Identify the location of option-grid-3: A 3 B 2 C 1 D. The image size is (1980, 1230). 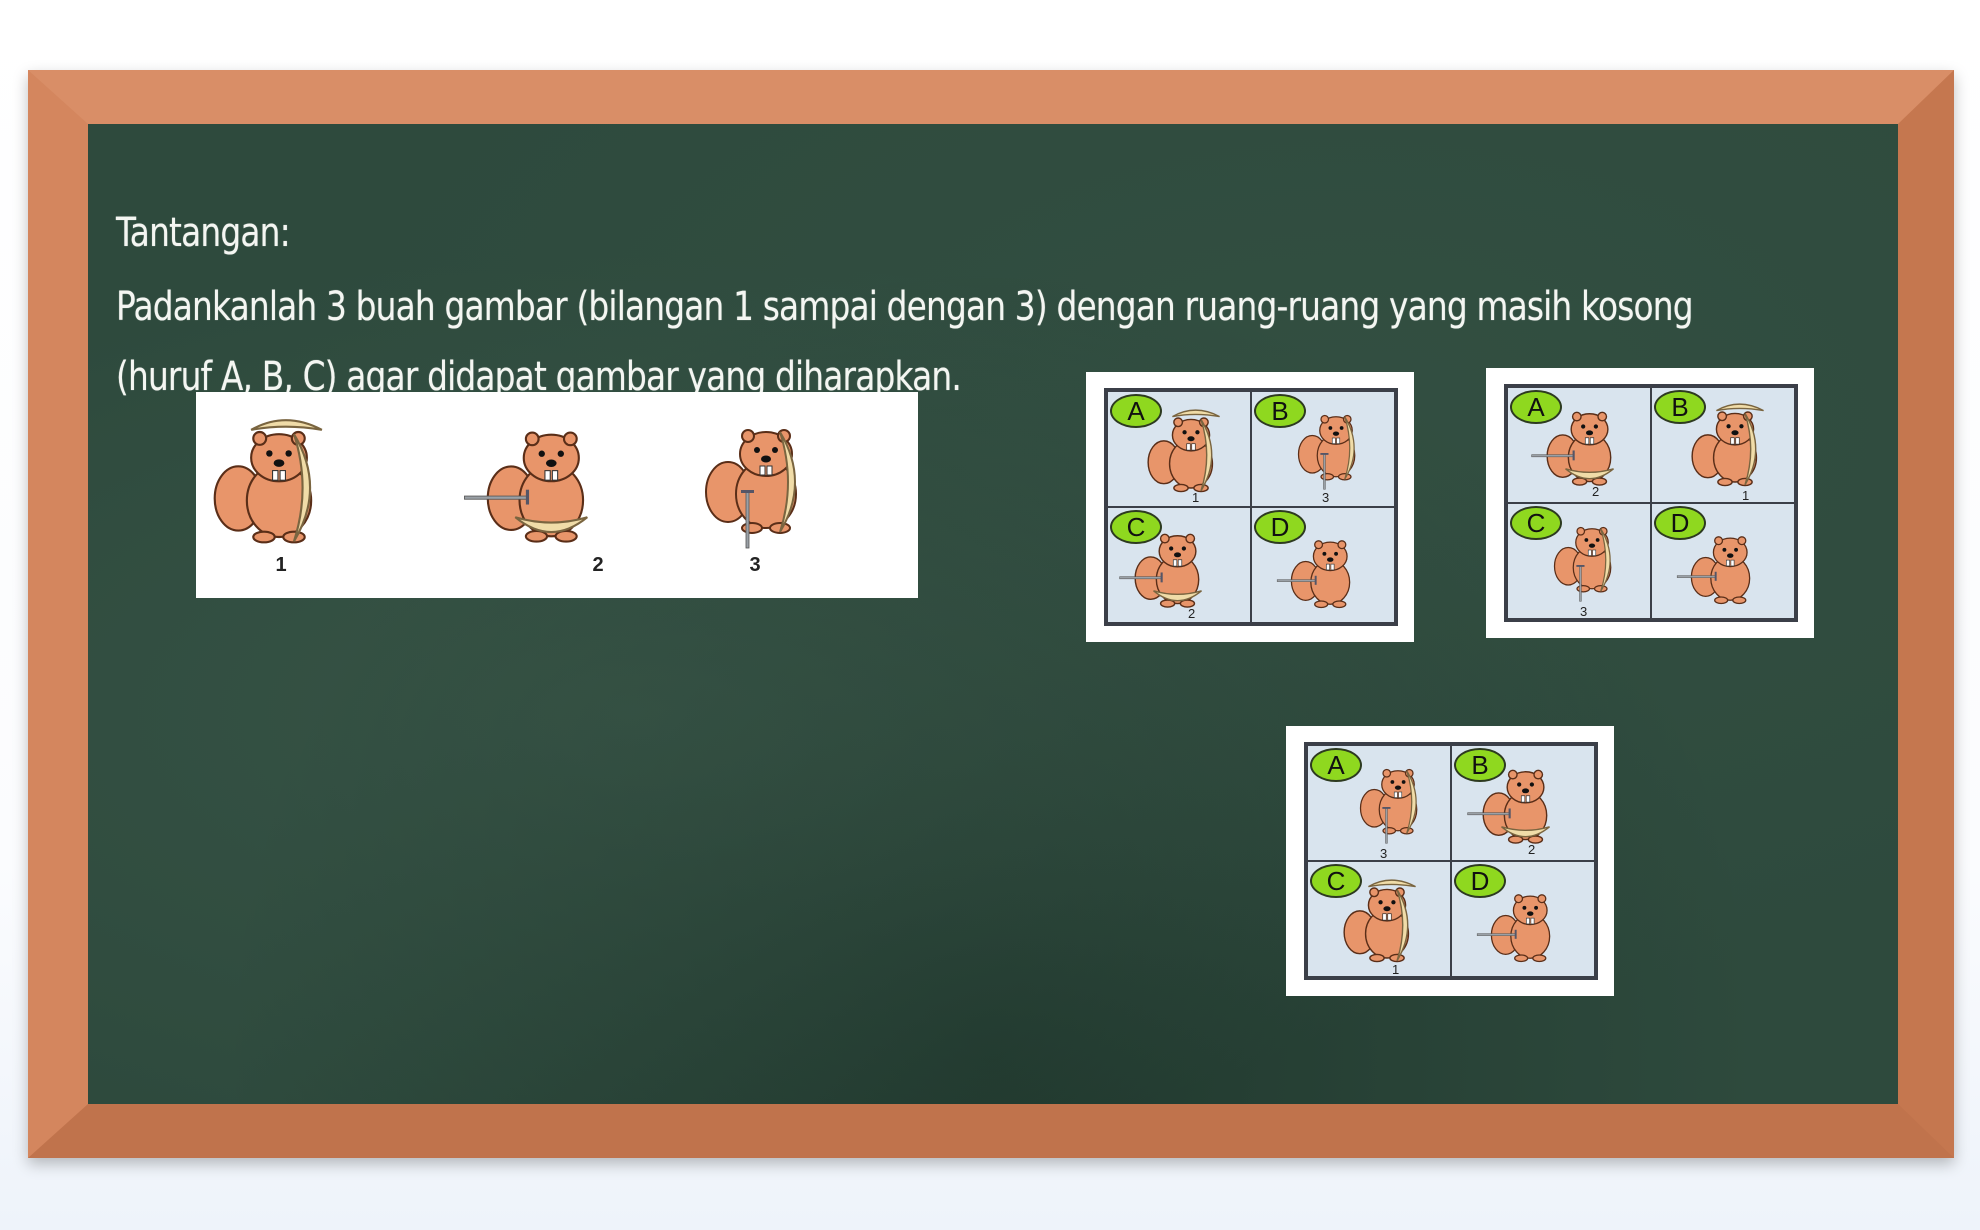
(1450, 861).